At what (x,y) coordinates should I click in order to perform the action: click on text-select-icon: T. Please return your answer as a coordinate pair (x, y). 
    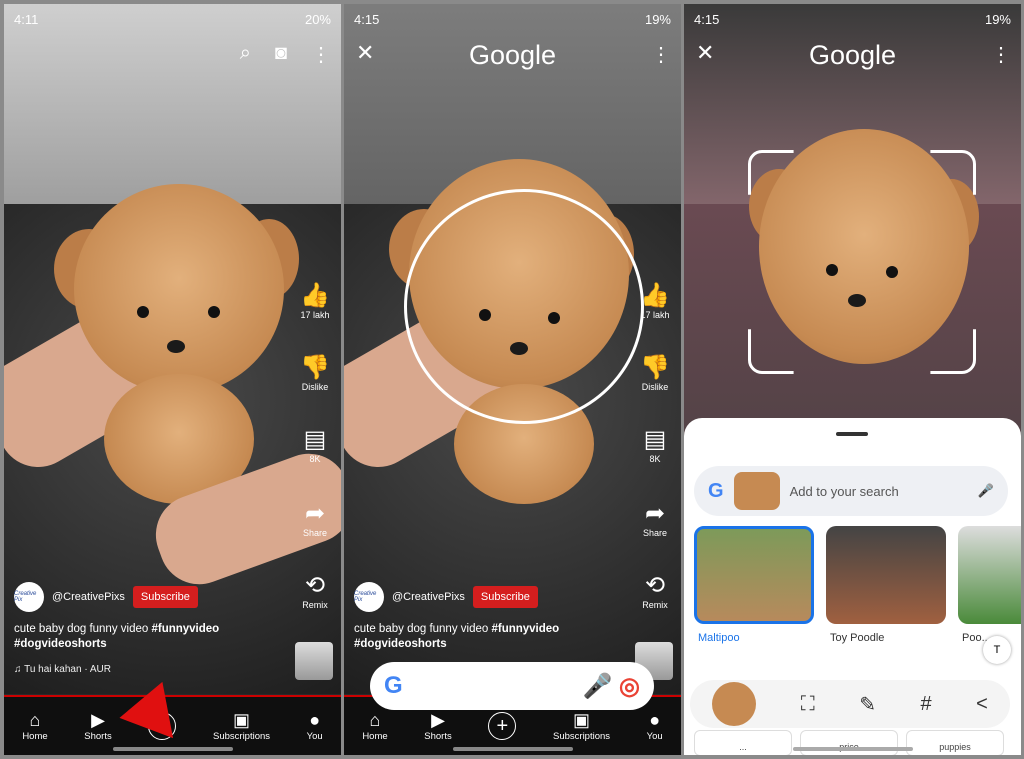
    Looking at the image, I should click on (997, 650).